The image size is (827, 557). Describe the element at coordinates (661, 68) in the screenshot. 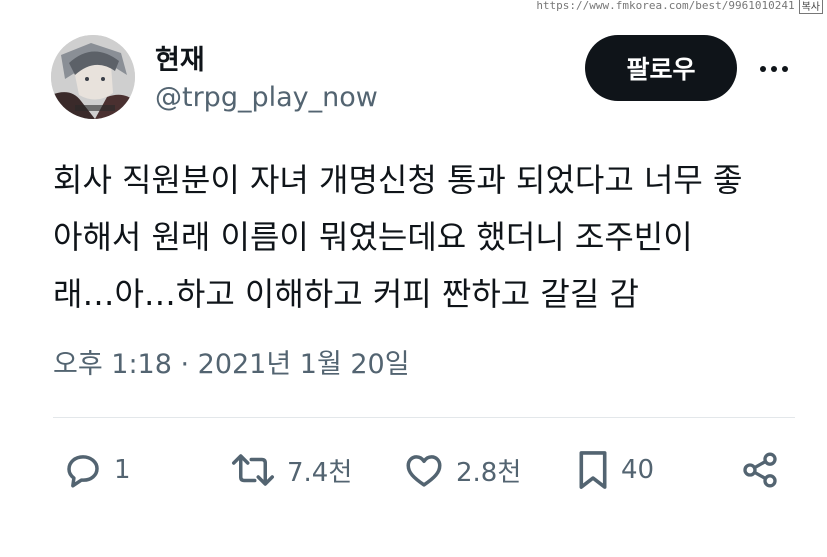

I see `follow-button: 팔로우` at that location.